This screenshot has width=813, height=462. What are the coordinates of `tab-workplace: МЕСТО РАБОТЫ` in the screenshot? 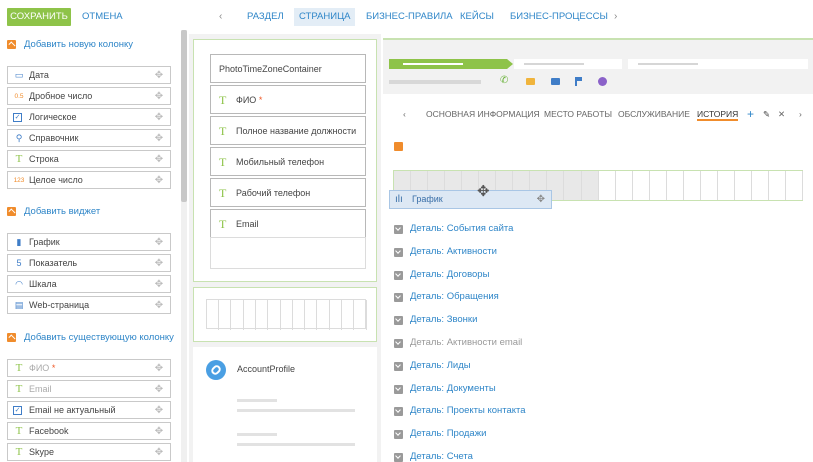 It's located at (578, 114).